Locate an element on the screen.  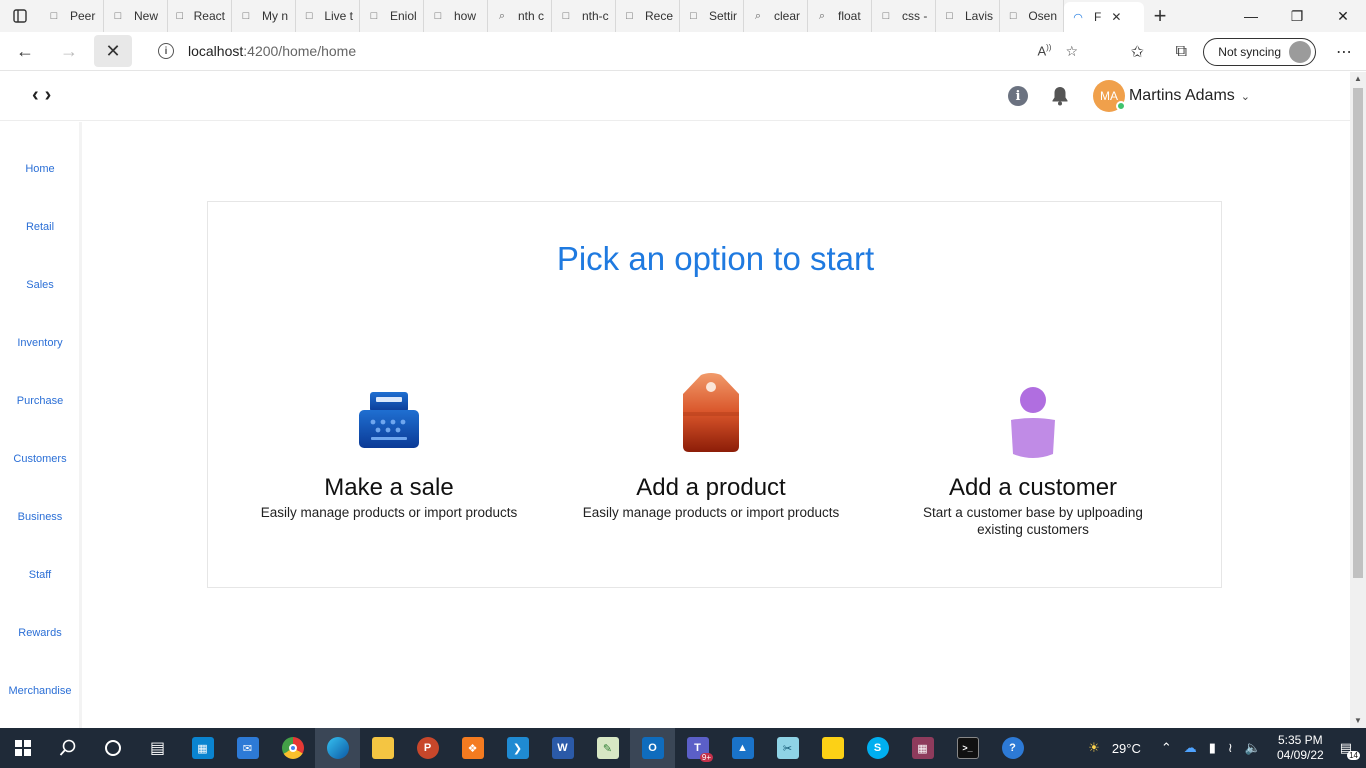
browser-tab: □ React is located at coordinates (200, 16).